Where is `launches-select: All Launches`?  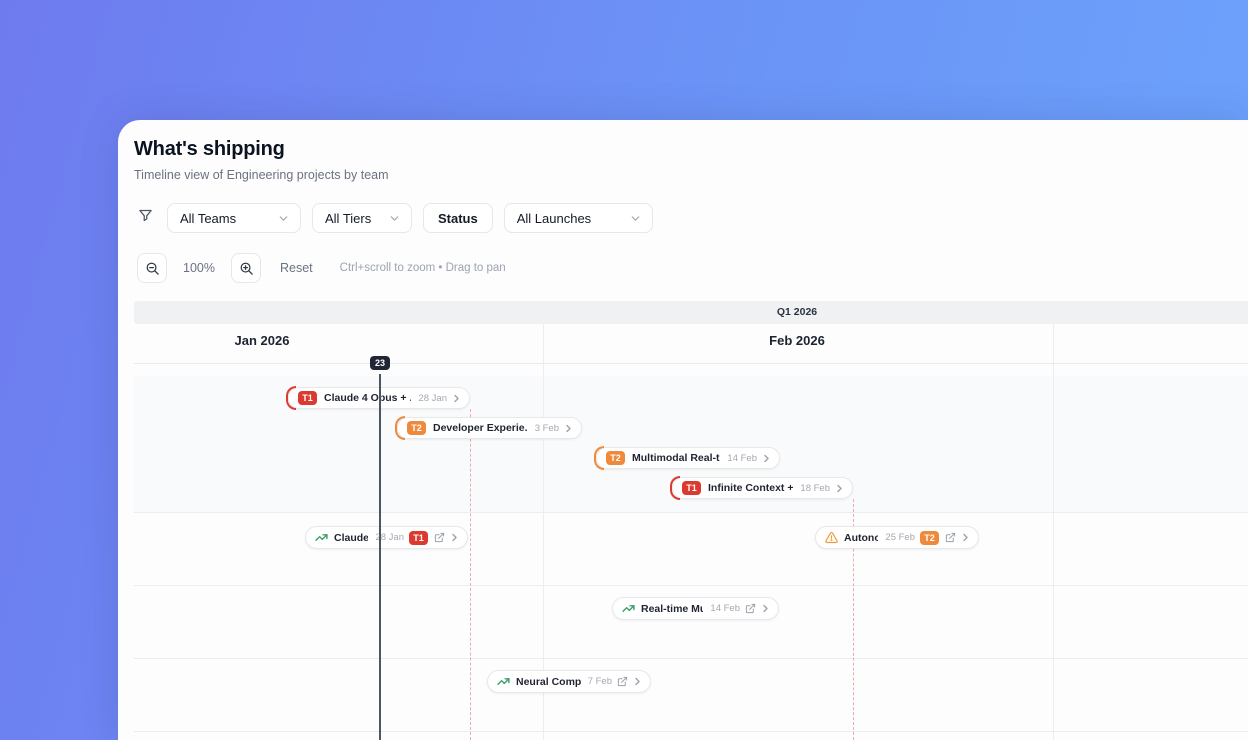 launches-select: All Launches is located at coordinates (578, 218).